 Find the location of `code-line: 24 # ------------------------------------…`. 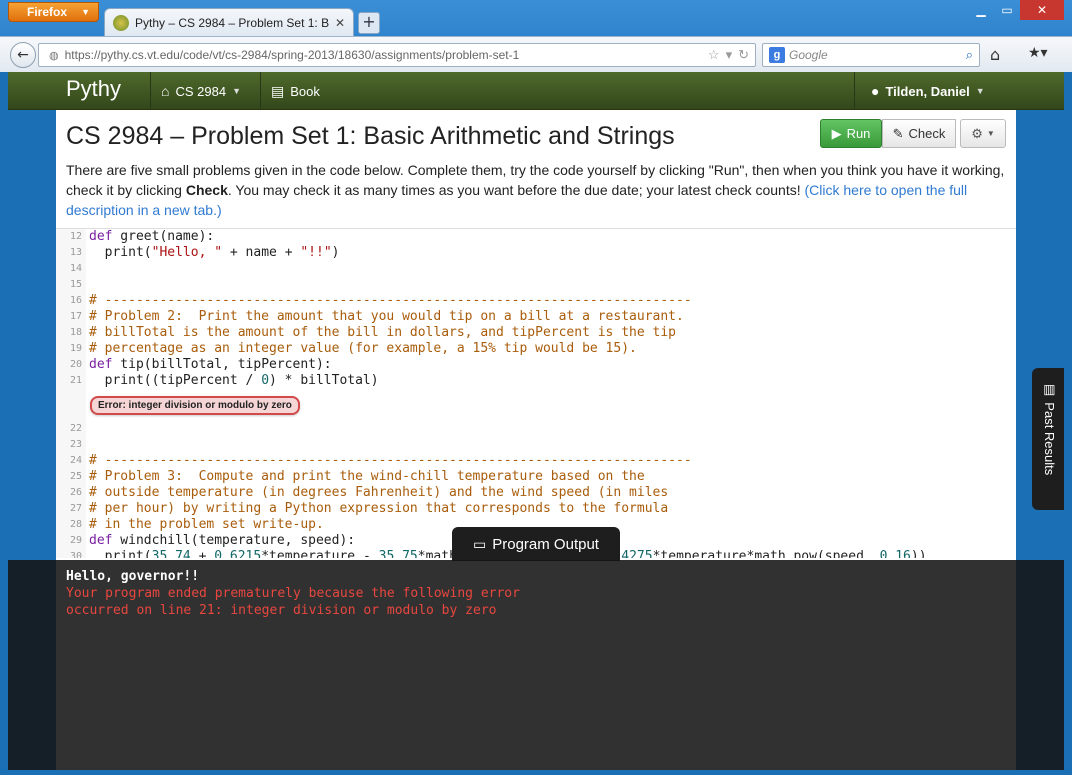

code-line: 24 # ------------------------------------… is located at coordinates (536, 461).